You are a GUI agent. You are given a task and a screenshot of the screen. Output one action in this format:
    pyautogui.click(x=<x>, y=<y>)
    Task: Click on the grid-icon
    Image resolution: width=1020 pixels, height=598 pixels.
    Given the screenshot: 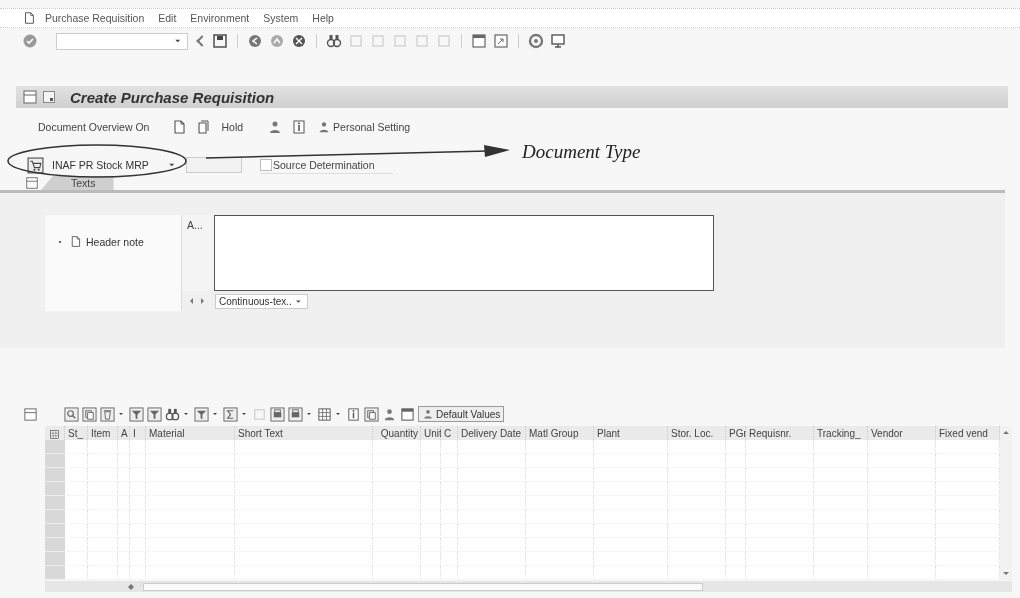 What is the action you would take?
    pyautogui.click(x=324, y=414)
    